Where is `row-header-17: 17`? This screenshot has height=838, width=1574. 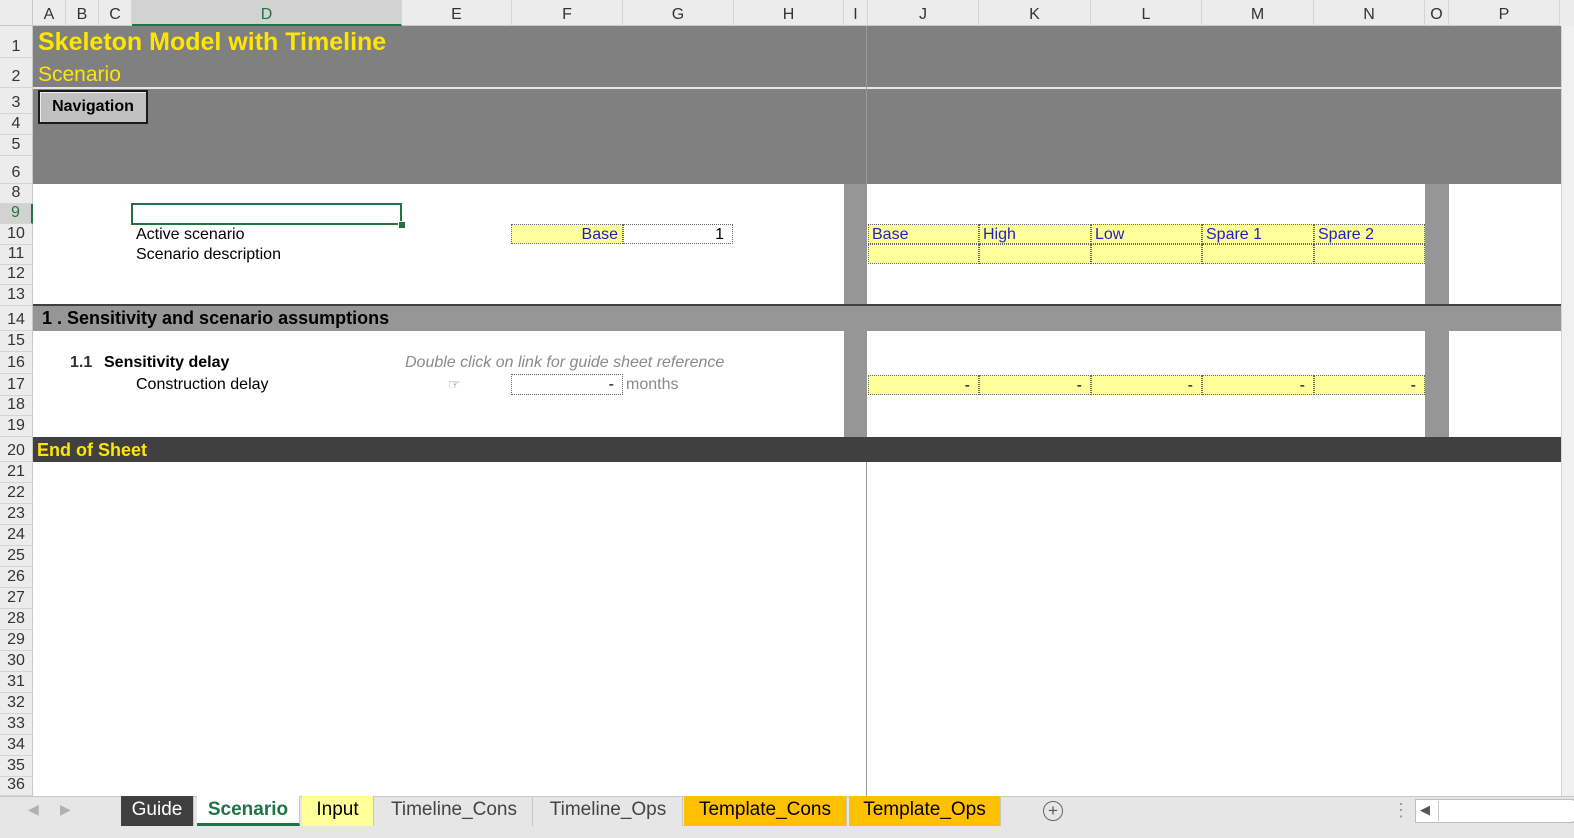
row-header-17: 17 is located at coordinates (16, 385).